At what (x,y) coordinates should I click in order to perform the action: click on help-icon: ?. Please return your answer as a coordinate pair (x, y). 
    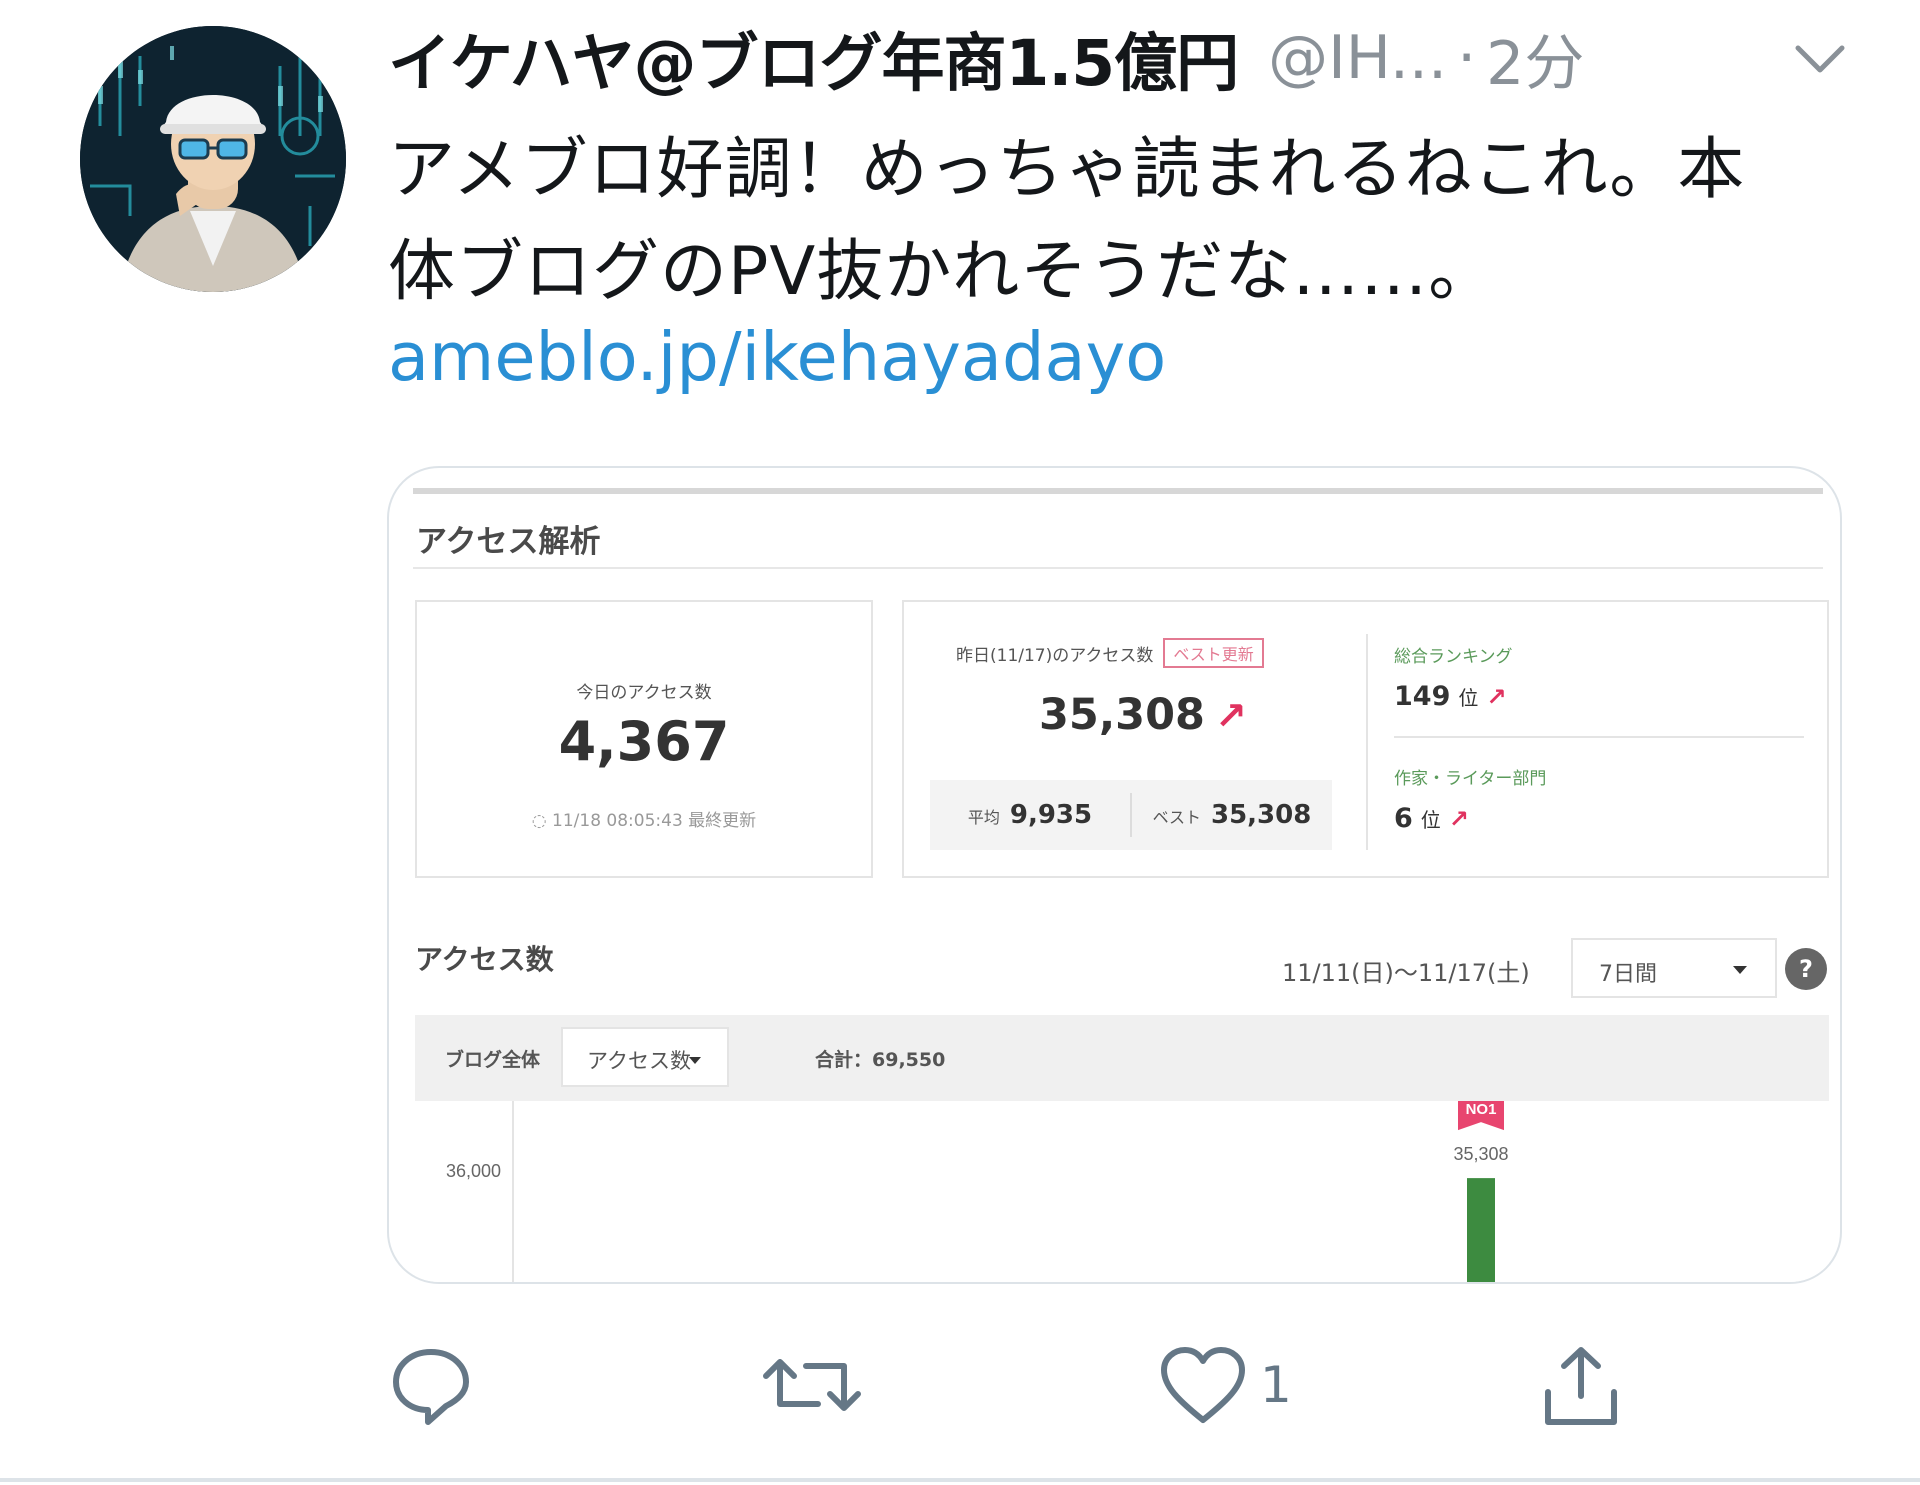
    Looking at the image, I should click on (1806, 969).